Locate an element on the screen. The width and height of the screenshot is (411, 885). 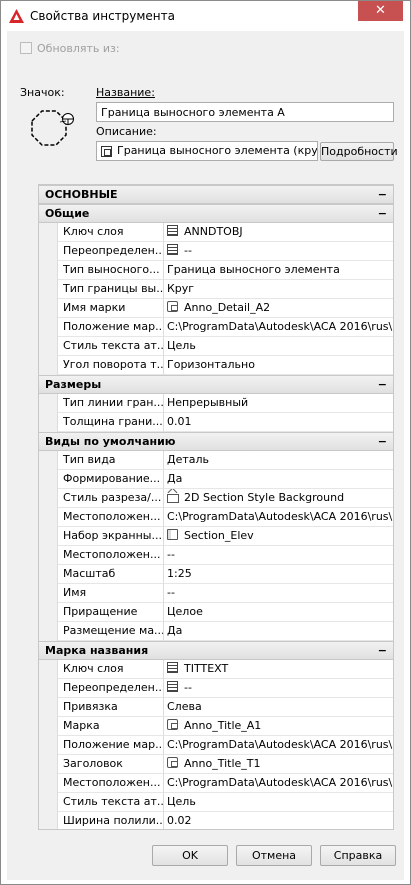
property-row: Привязка Слева is located at coordinates (216, 707).